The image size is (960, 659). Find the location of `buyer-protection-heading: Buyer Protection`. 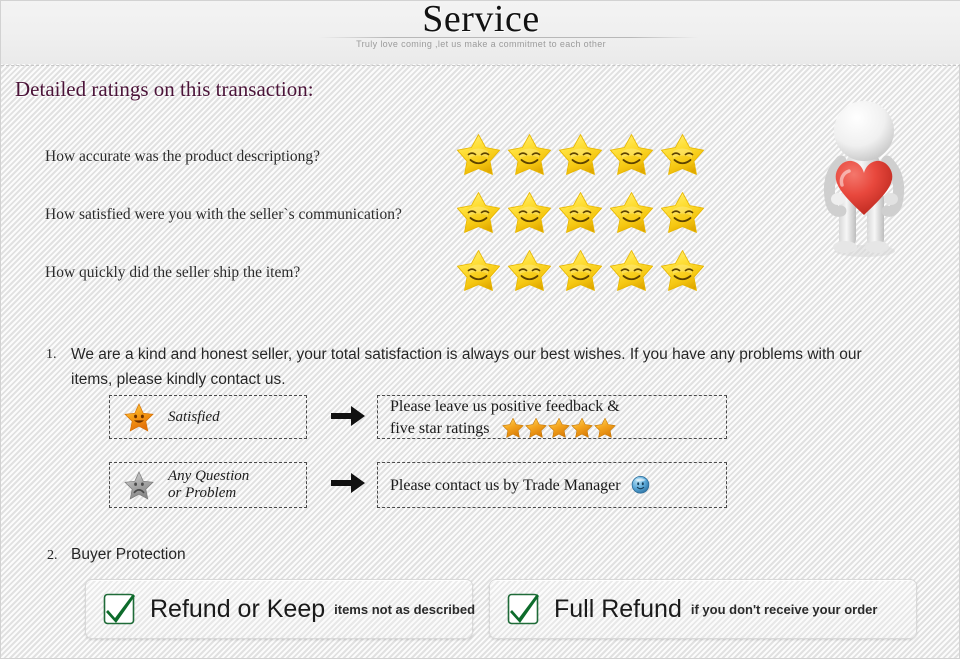

buyer-protection-heading: Buyer Protection is located at coordinates (128, 554).